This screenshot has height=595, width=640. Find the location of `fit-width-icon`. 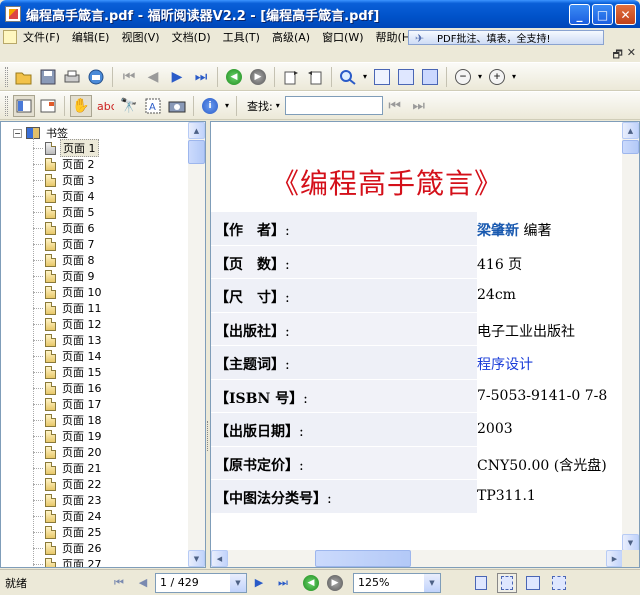

fit-width-icon is located at coordinates (430, 77).